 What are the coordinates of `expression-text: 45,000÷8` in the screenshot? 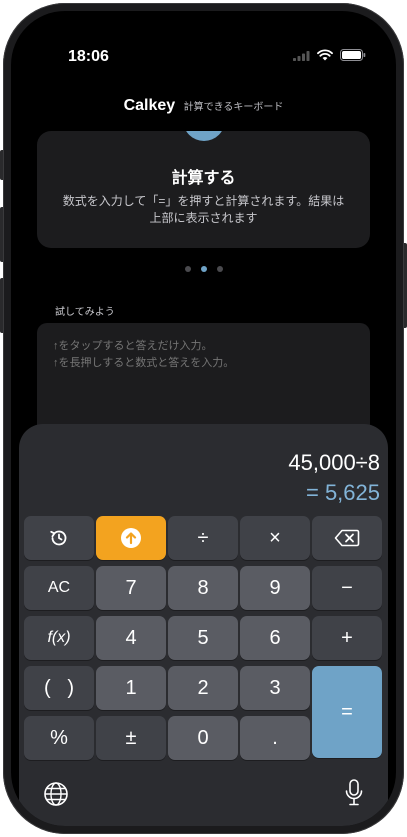 It's located at (334, 462).